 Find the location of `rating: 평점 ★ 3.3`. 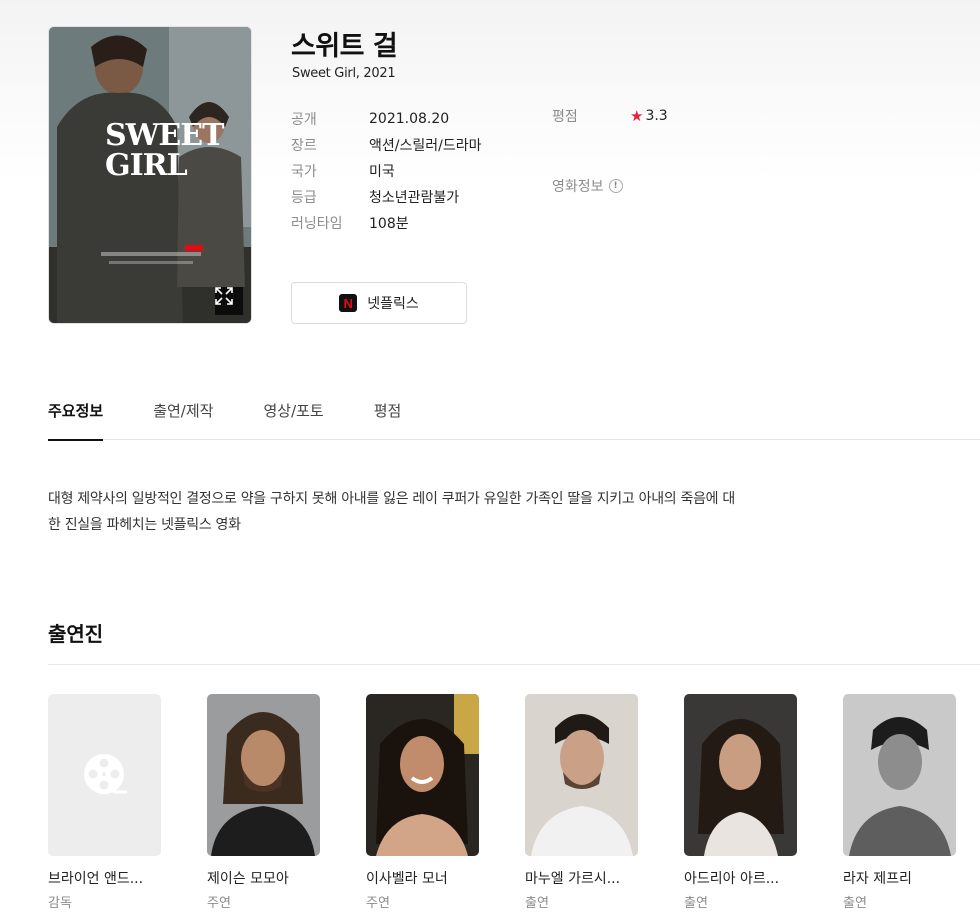

rating: 평점 ★ 3.3 is located at coordinates (610, 116).